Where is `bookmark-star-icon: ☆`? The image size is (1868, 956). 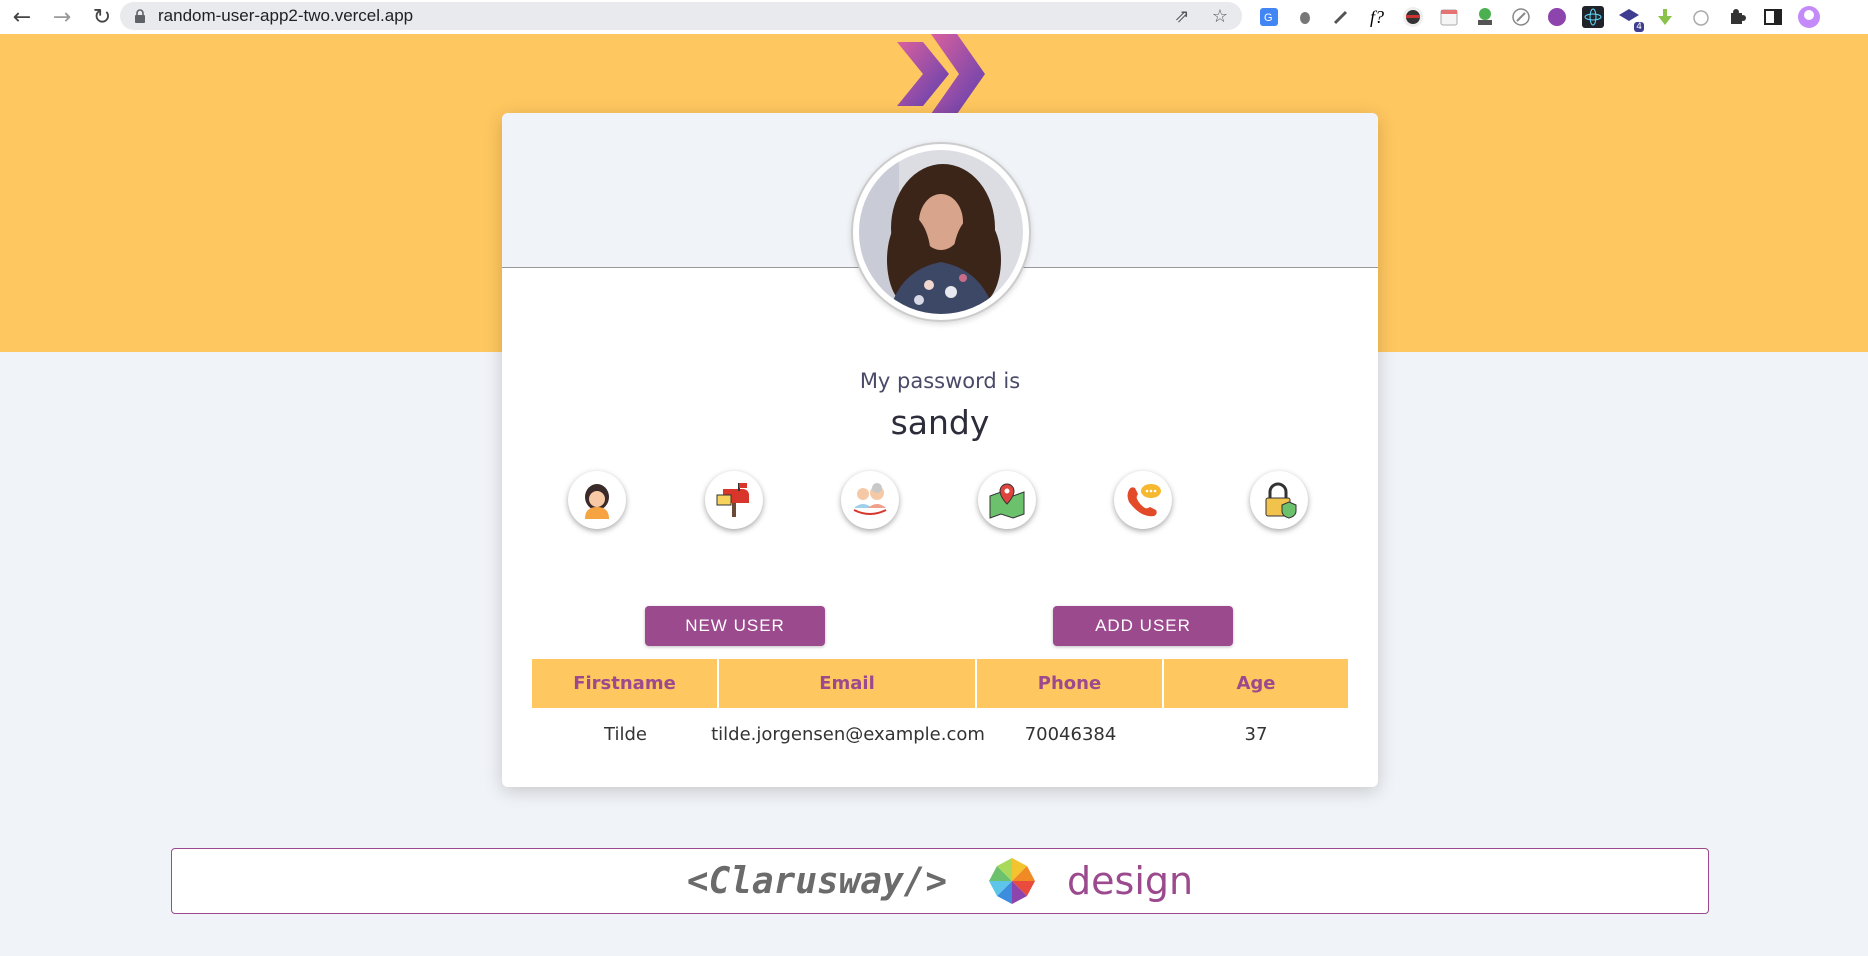
bookmark-star-icon: ☆ is located at coordinates (1220, 16).